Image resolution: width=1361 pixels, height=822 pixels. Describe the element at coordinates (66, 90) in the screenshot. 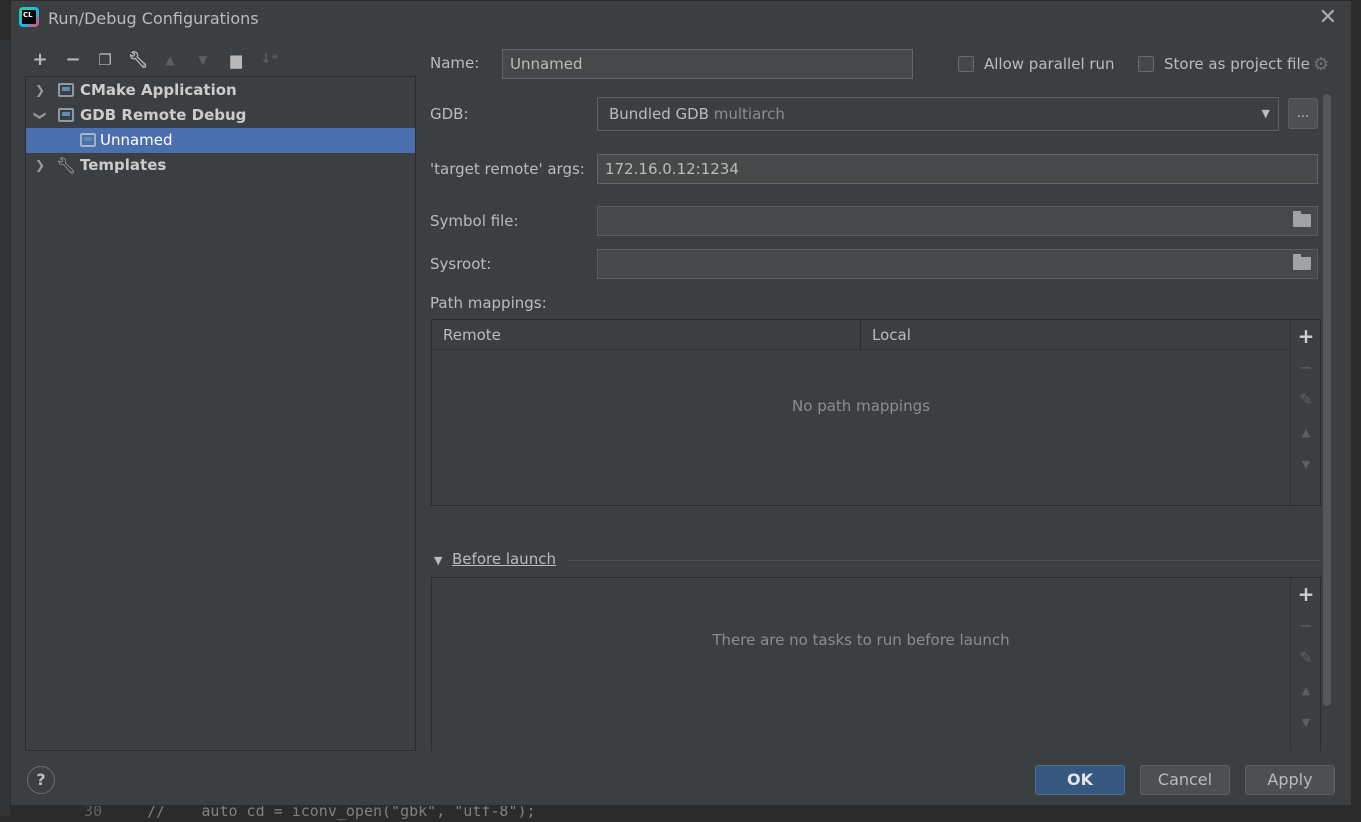

I see `cmake-config-icon` at that location.